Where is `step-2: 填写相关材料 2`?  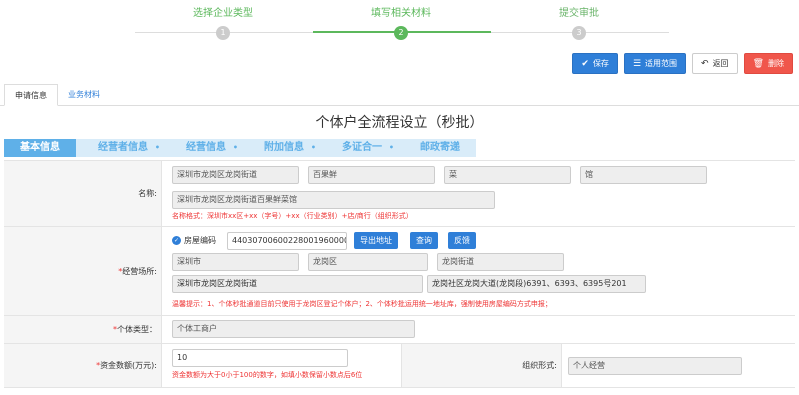
step-2: 填写相关材料 2 is located at coordinates (401, 23).